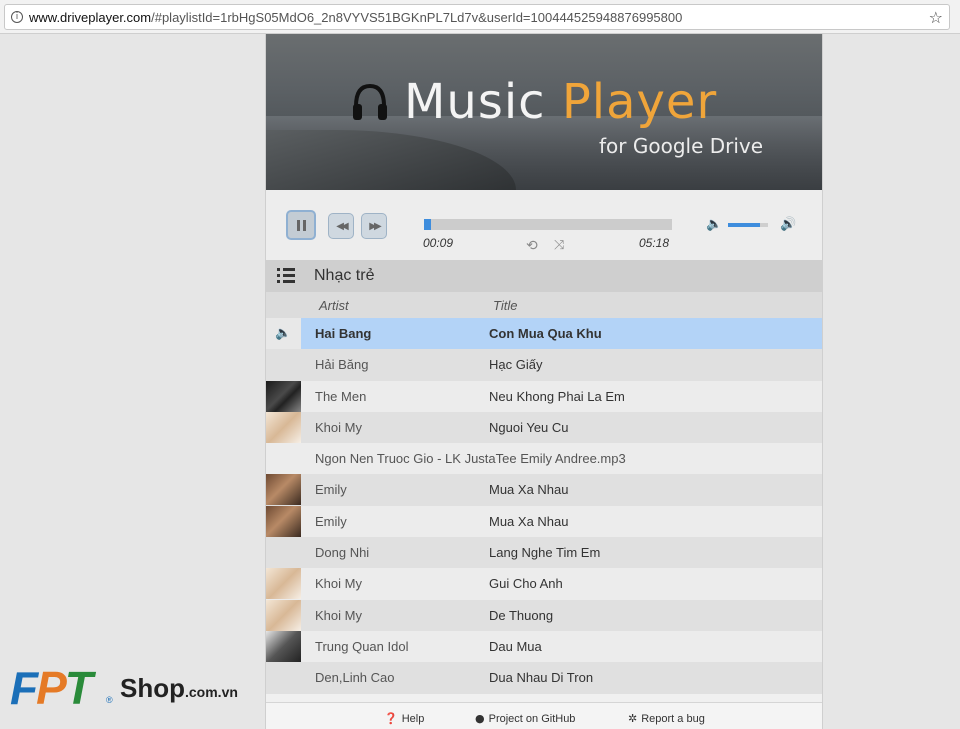 The image size is (960, 729). What do you see at coordinates (391, 718) in the screenshot?
I see `question-icon: ❓` at bounding box center [391, 718].